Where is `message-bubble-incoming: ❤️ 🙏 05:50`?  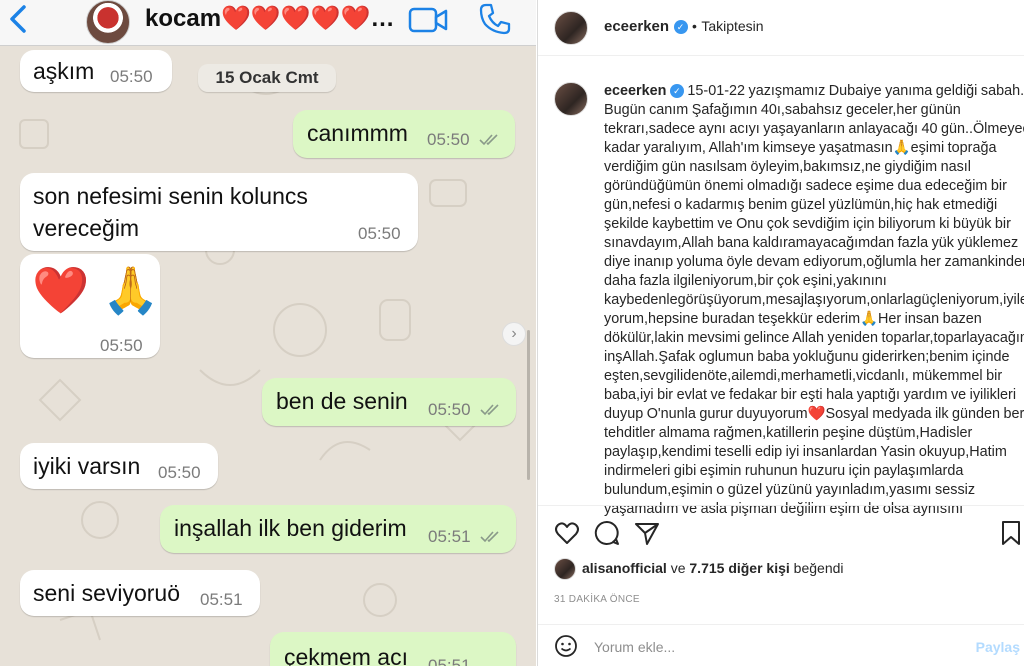 message-bubble-incoming: ❤️ 🙏 05:50 is located at coordinates (90, 306).